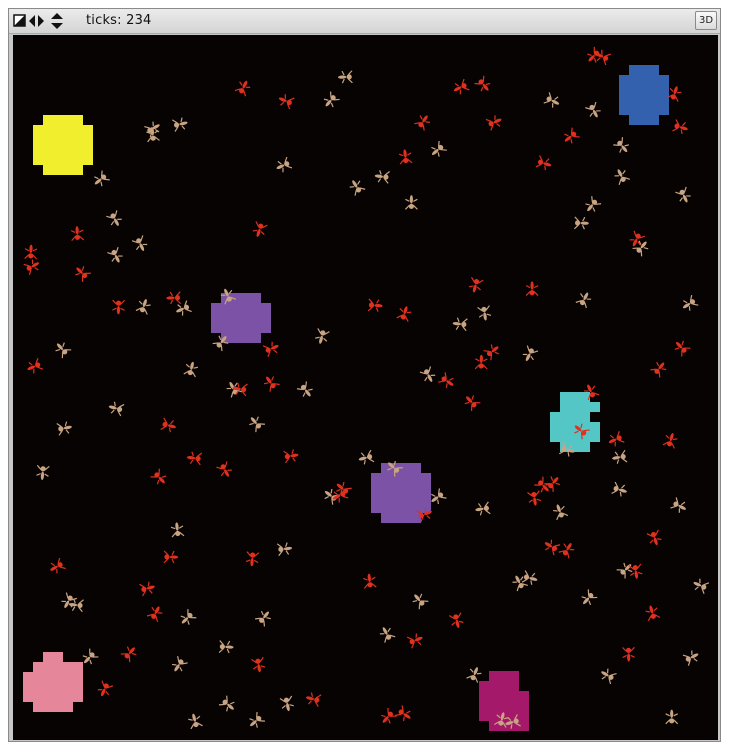 The width and height of the screenshot is (731, 755). What do you see at coordinates (63, 145) in the screenshot?
I see `yellow-patch` at bounding box center [63, 145].